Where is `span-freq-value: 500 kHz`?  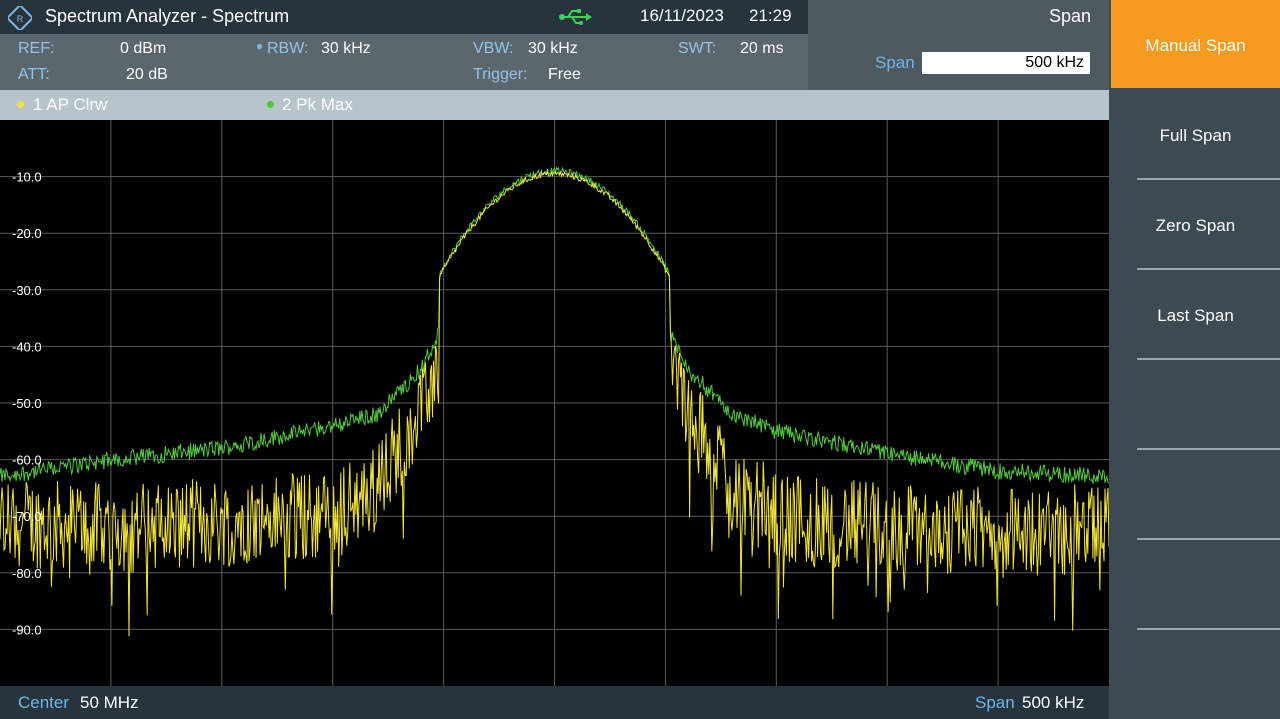 span-freq-value: 500 kHz is located at coordinates (1053, 703).